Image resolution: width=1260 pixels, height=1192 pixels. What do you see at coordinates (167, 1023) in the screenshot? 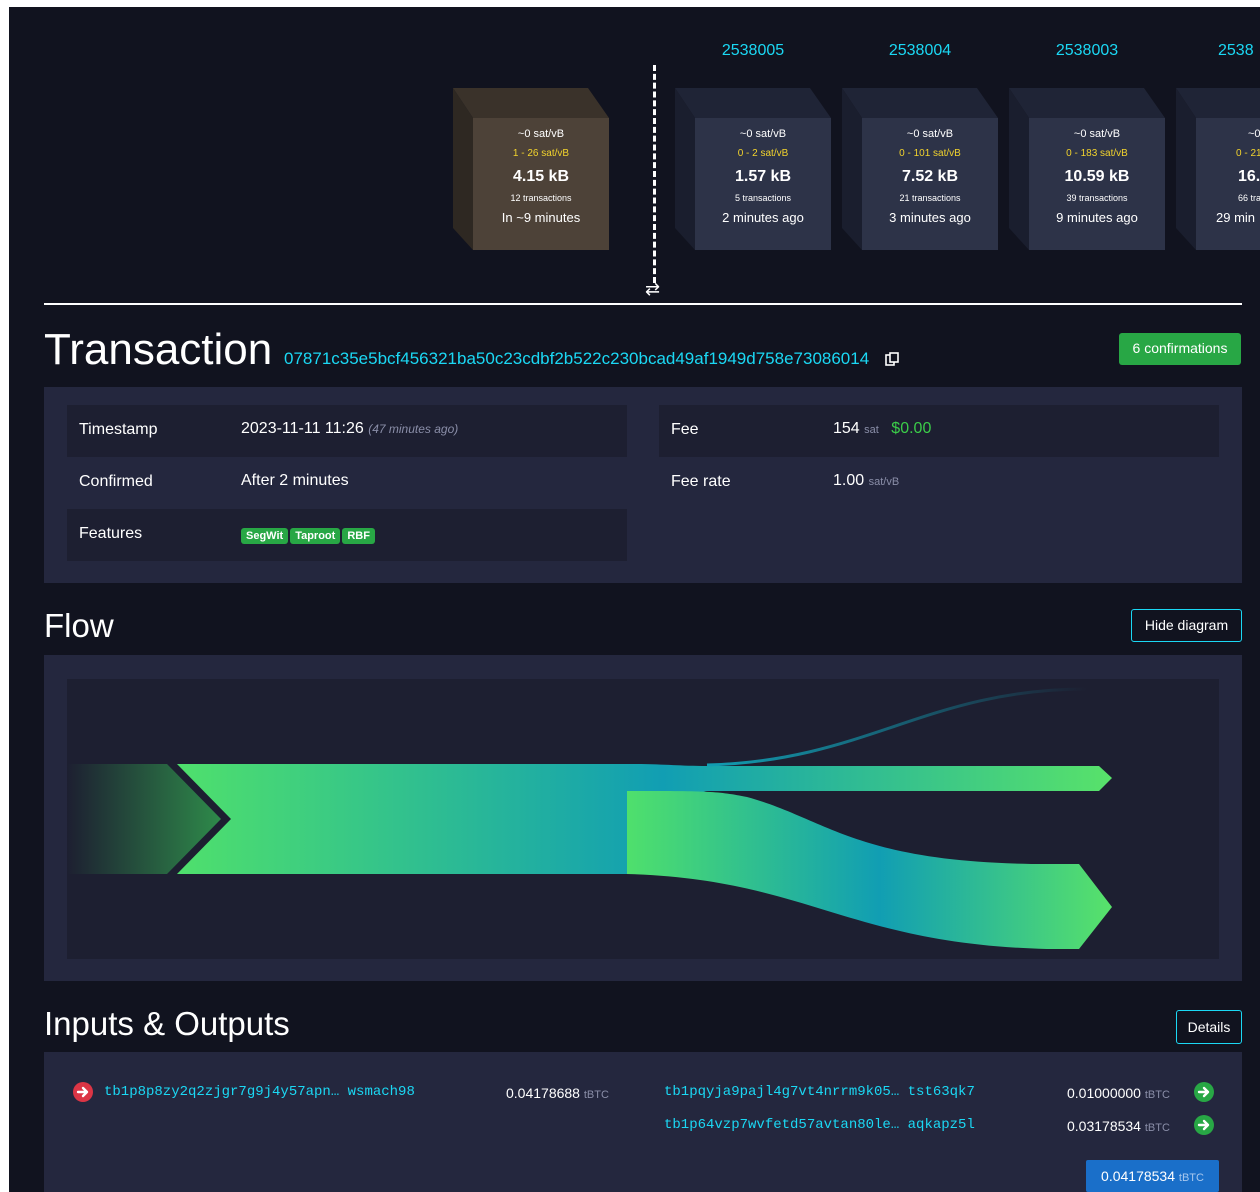
I see `inputs-outputs-heading: Inputs & Outputs` at bounding box center [167, 1023].